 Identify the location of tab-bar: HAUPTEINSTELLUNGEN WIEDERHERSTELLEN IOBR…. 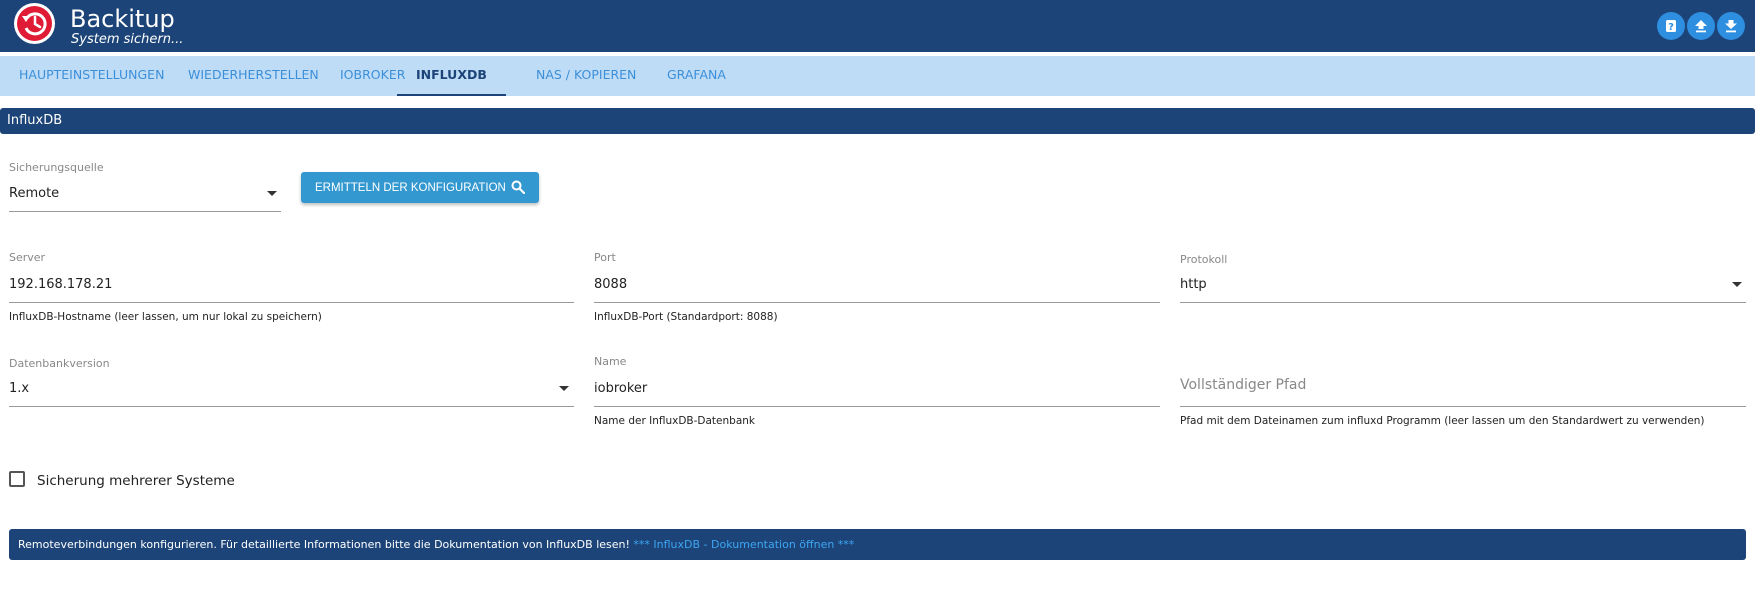
(877, 76).